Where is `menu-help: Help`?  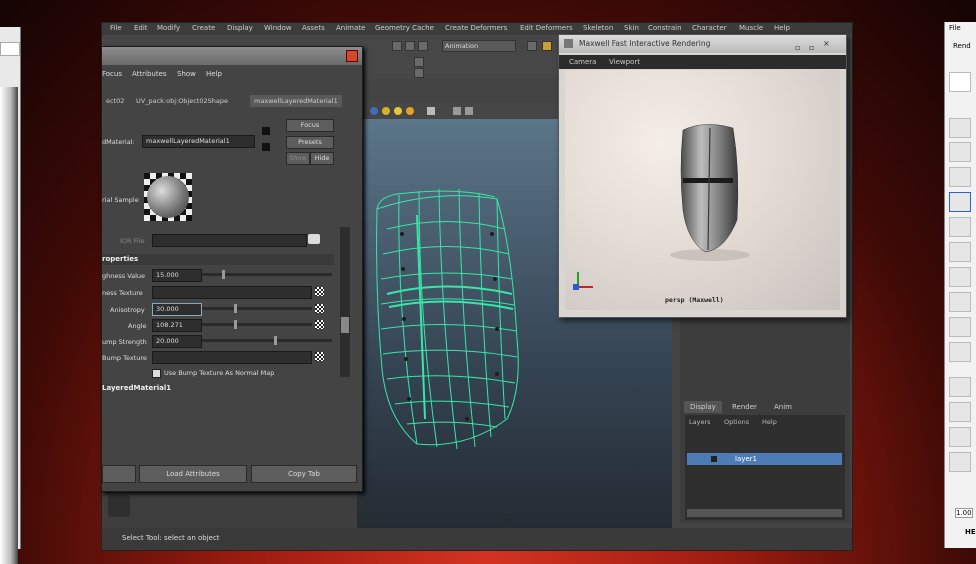
menu-help: Help is located at coordinates (782, 28).